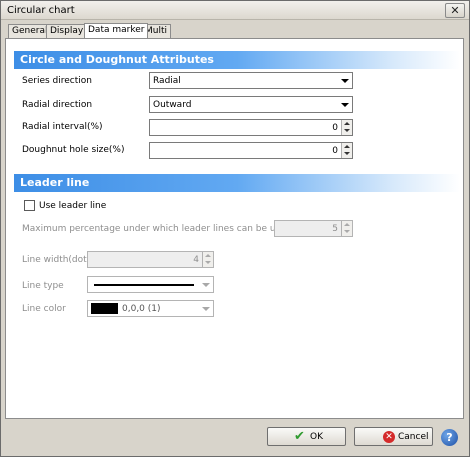 This screenshot has width=470, height=457. I want to click on doughnut-hole-value: 0, so click(335, 151).